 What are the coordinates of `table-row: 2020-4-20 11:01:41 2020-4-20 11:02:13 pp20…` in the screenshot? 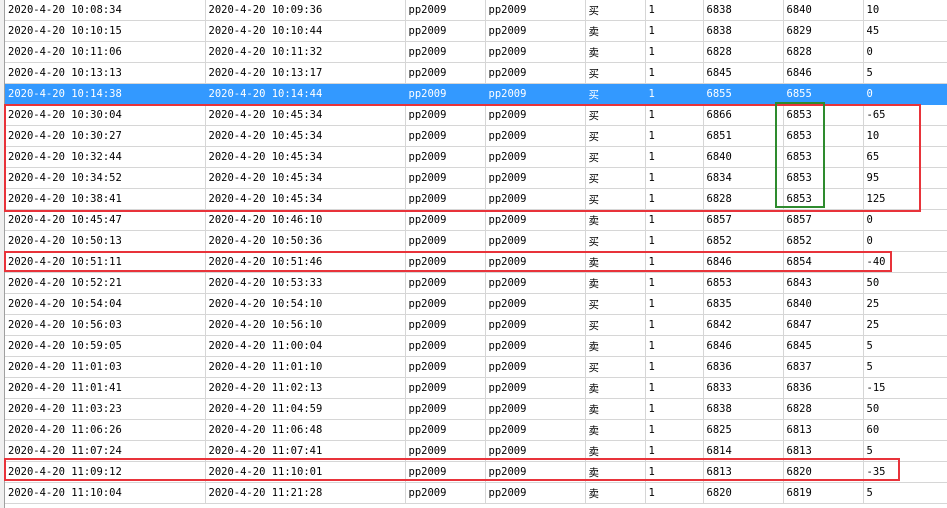 It's located at (476, 388).